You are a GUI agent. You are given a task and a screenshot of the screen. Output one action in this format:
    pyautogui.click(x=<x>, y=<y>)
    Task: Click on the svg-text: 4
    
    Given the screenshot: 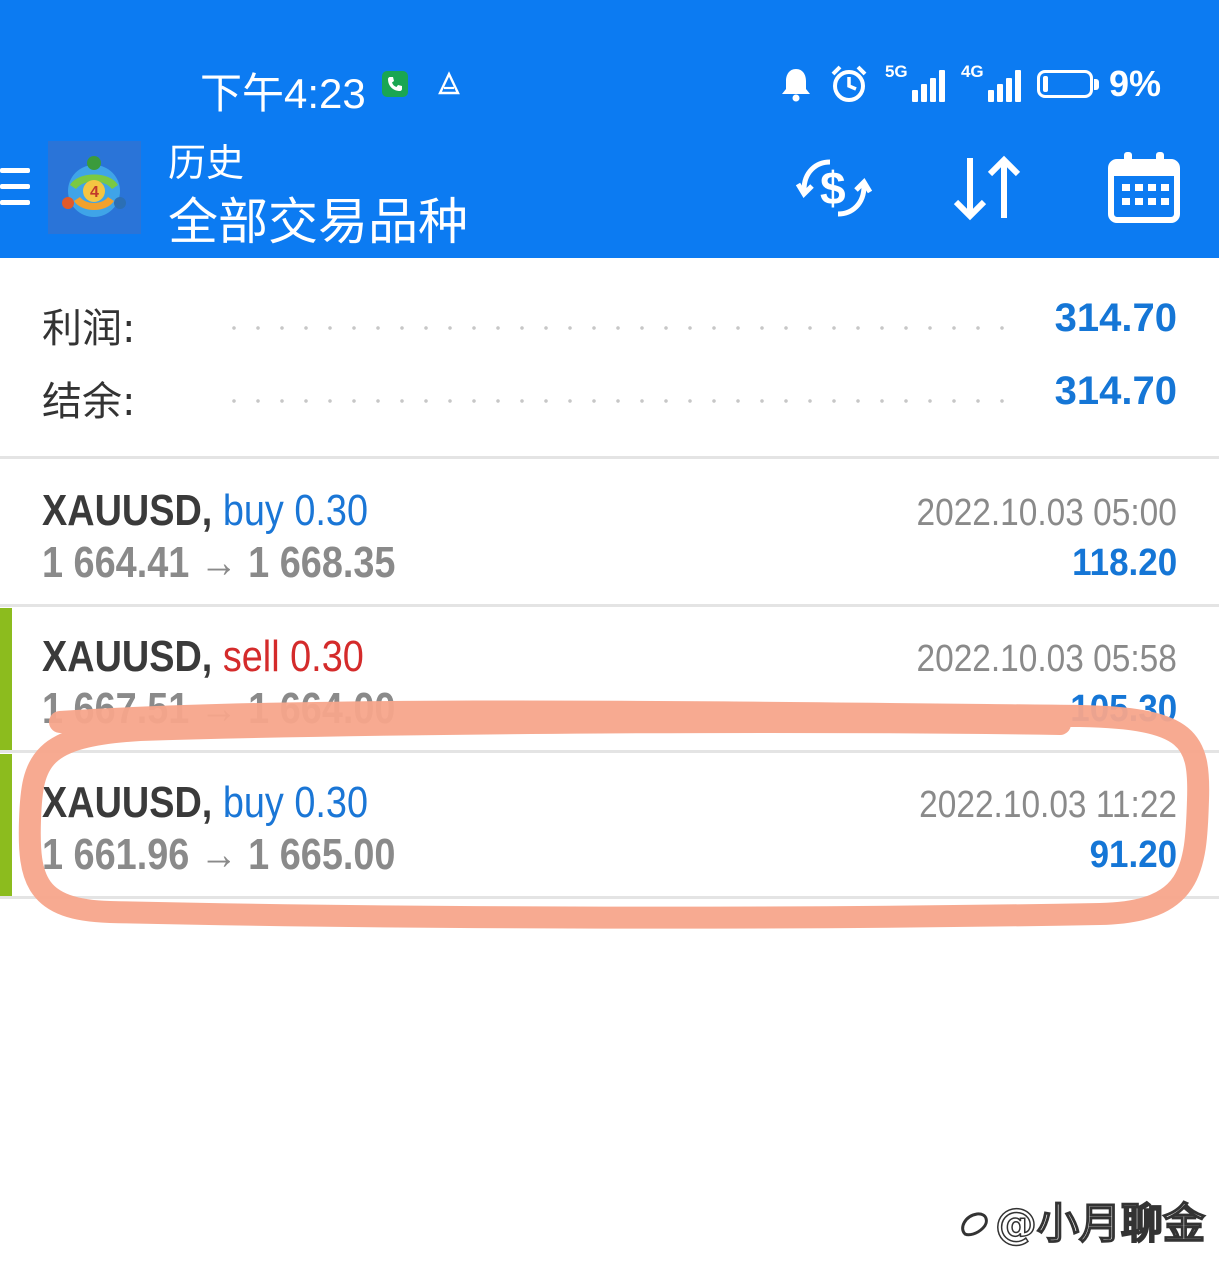 What is the action you would take?
    pyautogui.click(x=94, y=192)
    